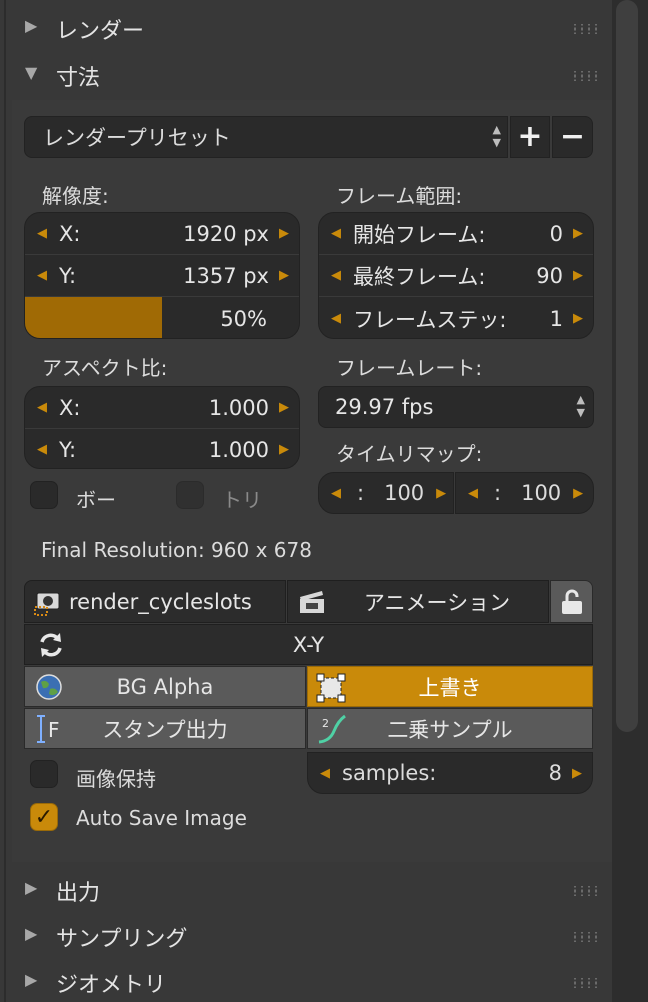 The width and height of the screenshot is (648, 1002). What do you see at coordinates (571, 601) in the screenshot?
I see `lock-button` at bounding box center [571, 601].